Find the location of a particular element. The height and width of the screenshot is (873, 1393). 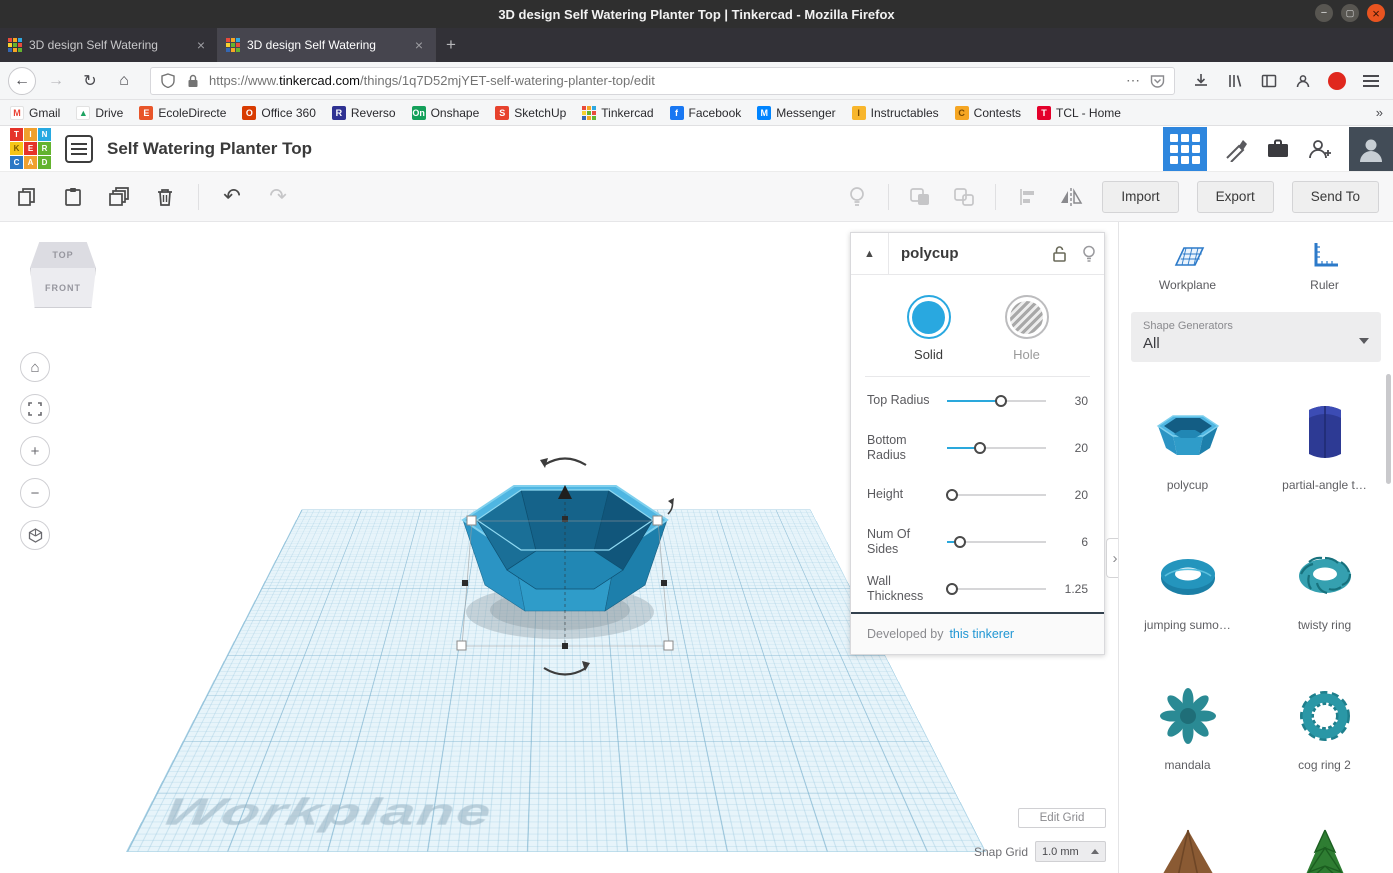

mirror-icon is located at coordinates (1071, 197).